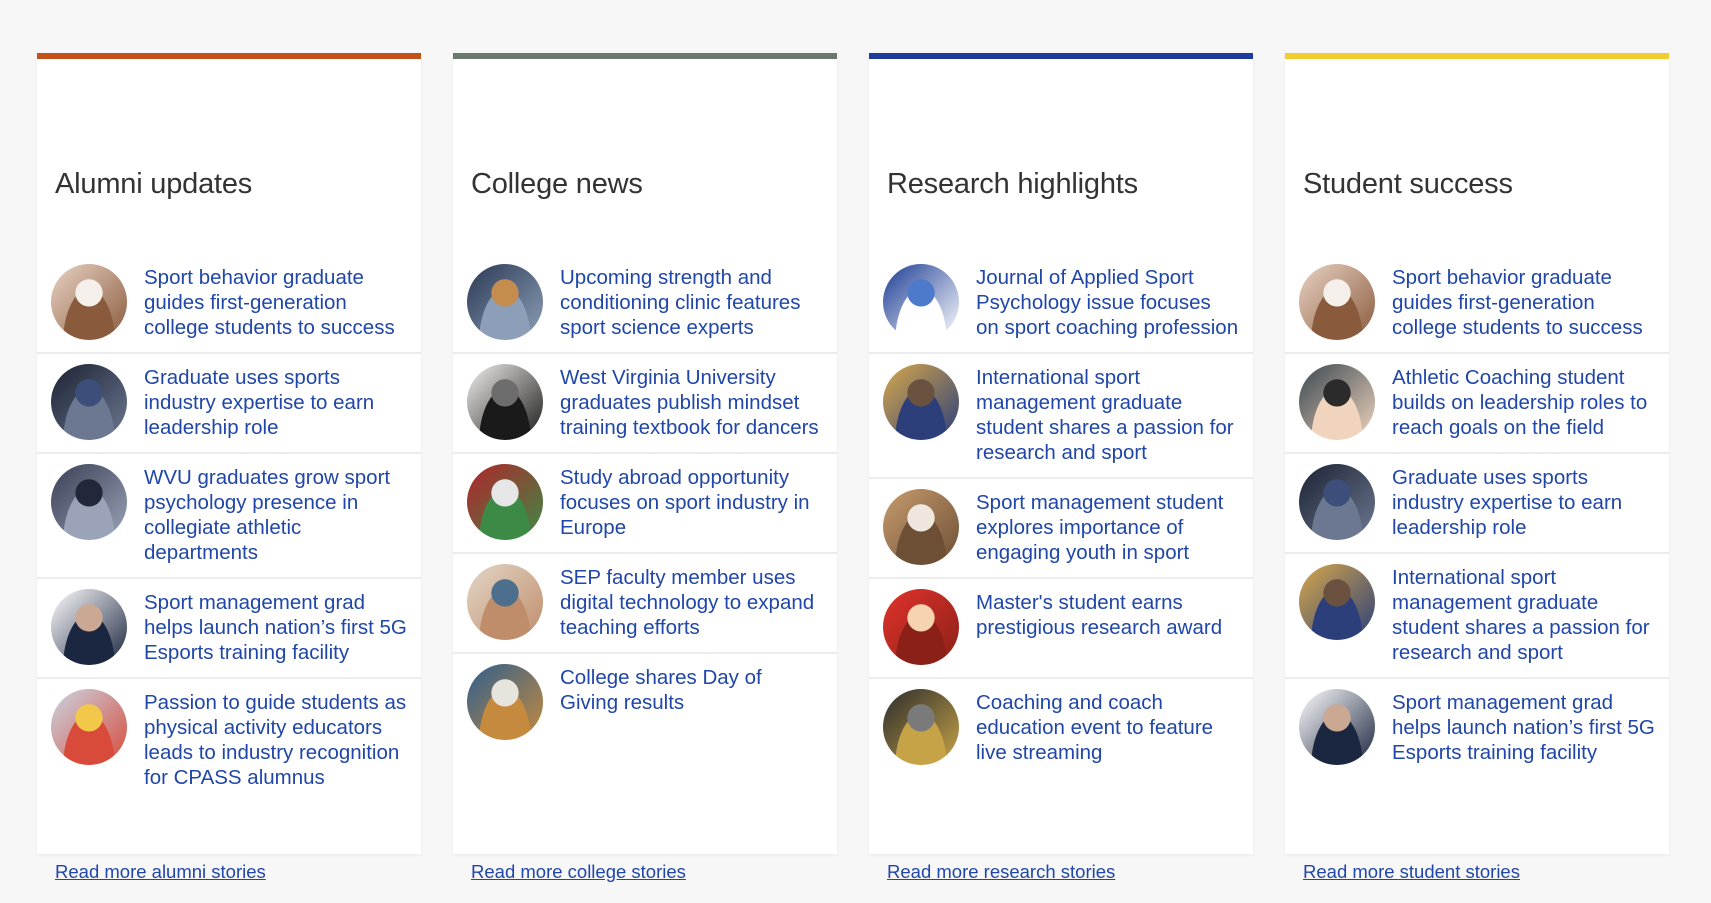 The image size is (1711, 903). I want to click on gym-class-photo-icon, so click(89, 727).